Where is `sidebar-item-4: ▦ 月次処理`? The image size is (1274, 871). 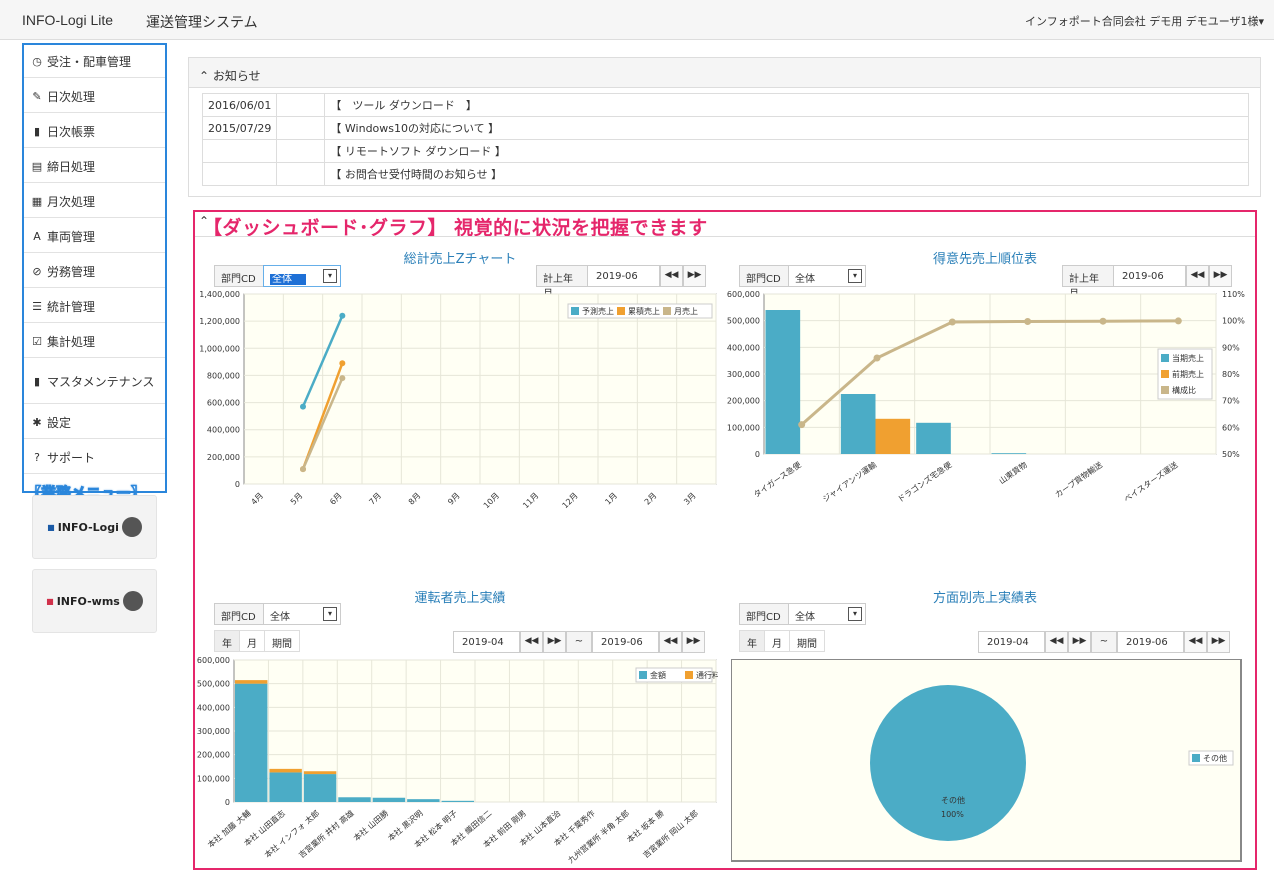 sidebar-item-4: ▦ 月次処理 is located at coordinates (94, 201).